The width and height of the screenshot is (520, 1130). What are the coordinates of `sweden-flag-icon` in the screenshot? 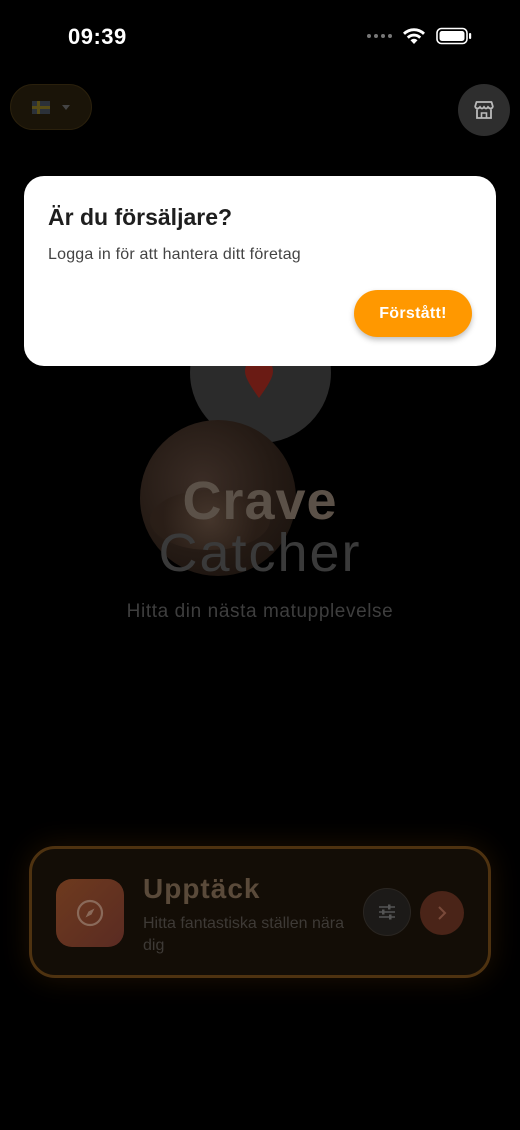 It's located at (41, 107).